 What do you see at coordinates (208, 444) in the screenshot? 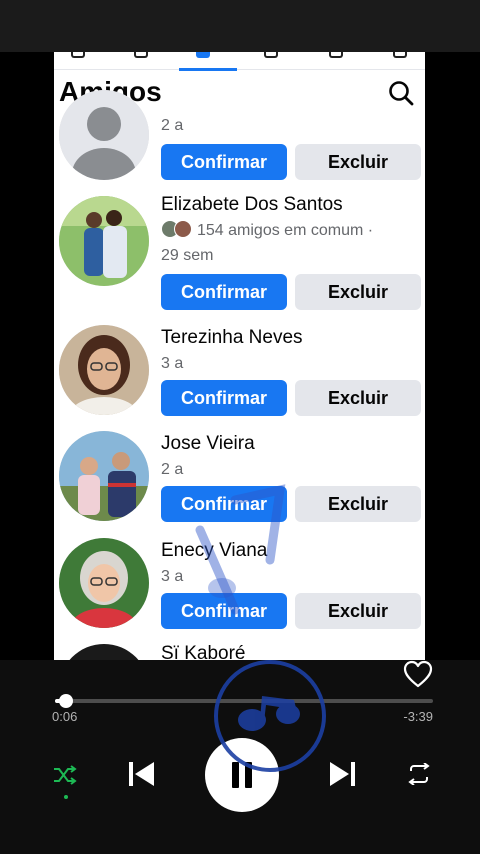
I see `request-name: Jose Vieira` at bounding box center [208, 444].